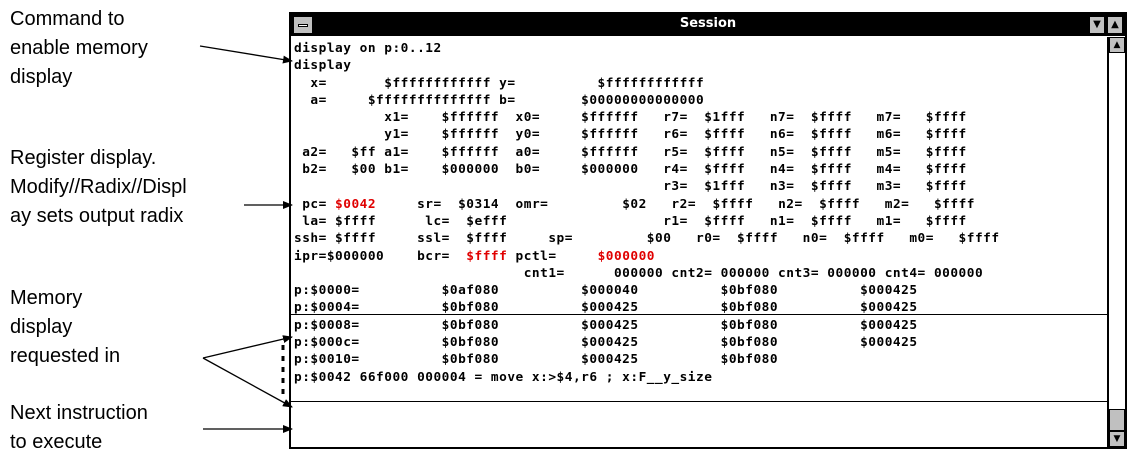  What do you see at coordinates (246, 239) in the screenshot?
I see `callout-arrows` at bounding box center [246, 239].